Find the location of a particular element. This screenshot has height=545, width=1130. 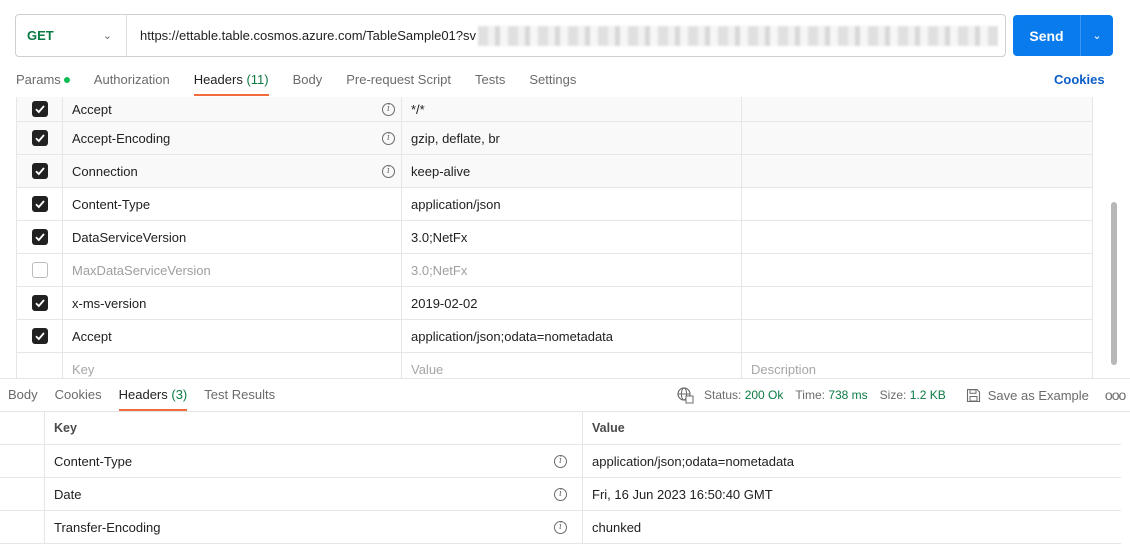

header-key: Content-Type is located at coordinates (111, 204).